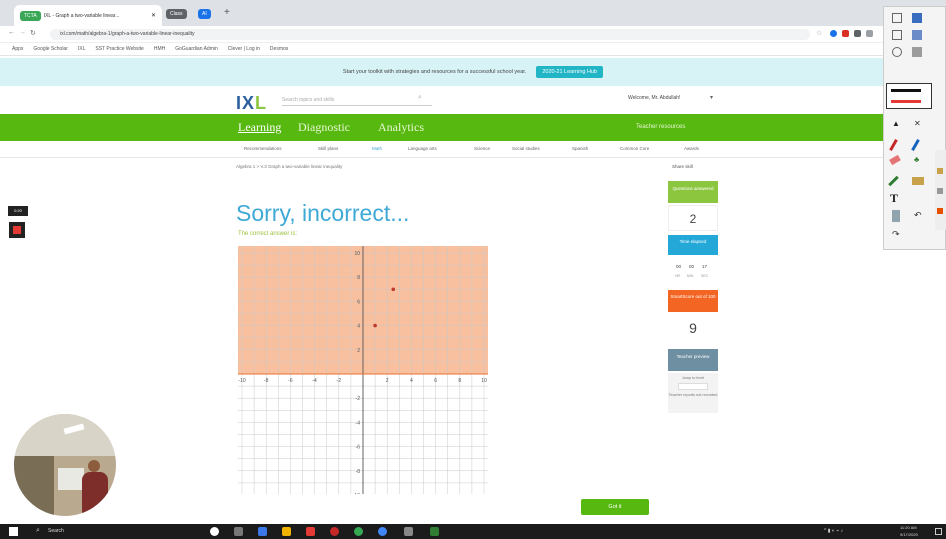 Image resolution: width=946 pixels, height=539 pixels. Describe the element at coordinates (17, 49) in the screenshot. I see `bookmark-item: Apps` at that location.